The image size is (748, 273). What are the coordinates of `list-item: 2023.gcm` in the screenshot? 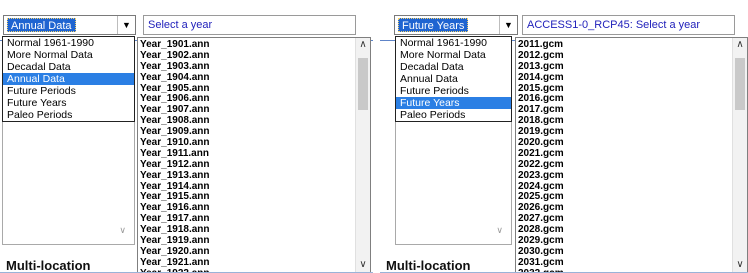 It's located at (623, 176).